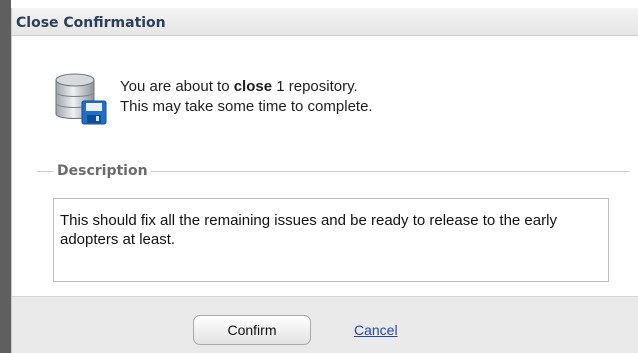 The width and height of the screenshot is (638, 353). What do you see at coordinates (252, 330) in the screenshot?
I see `confirm-button: Confirm` at bounding box center [252, 330].